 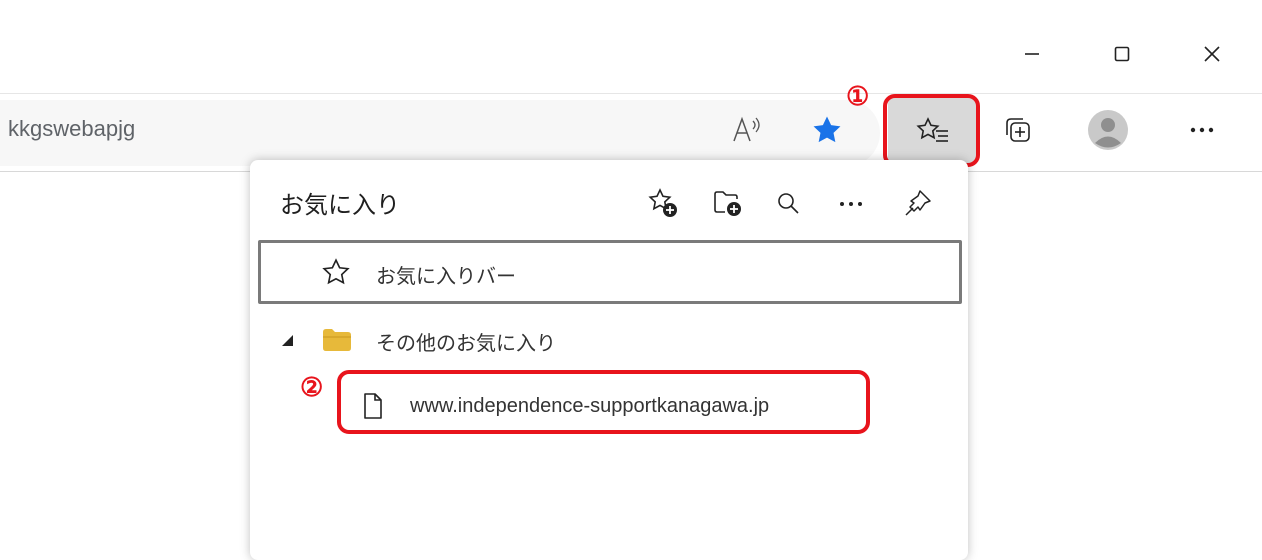 I want to click on step1-highlight, so click(x=931, y=130).